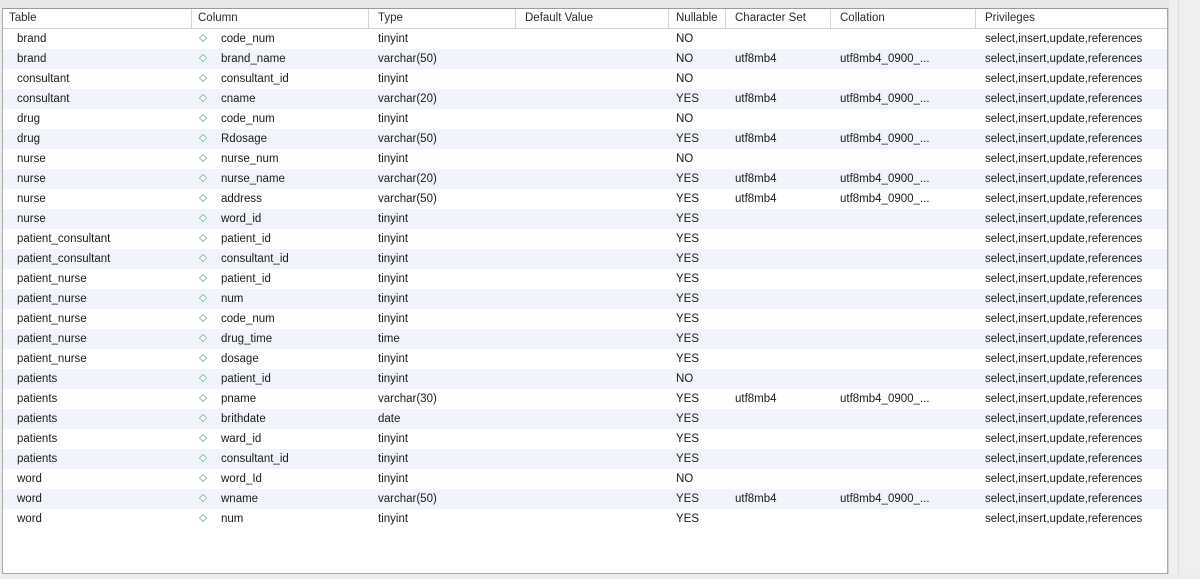 The image size is (1200, 579). I want to click on cell-column: patient_id, so click(279, 239).